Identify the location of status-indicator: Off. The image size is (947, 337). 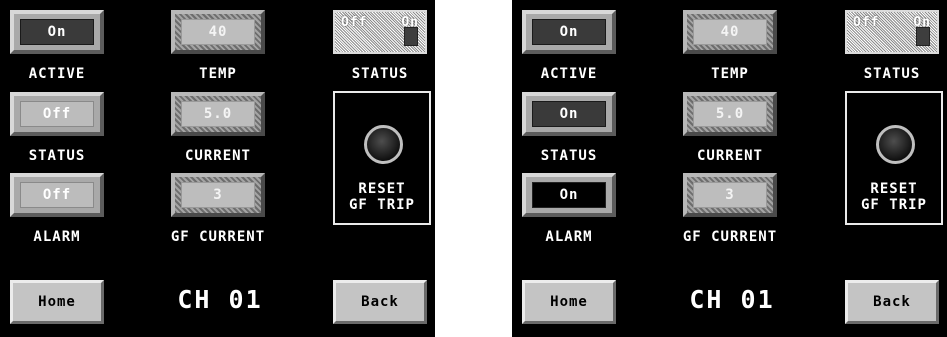
(57, 114).